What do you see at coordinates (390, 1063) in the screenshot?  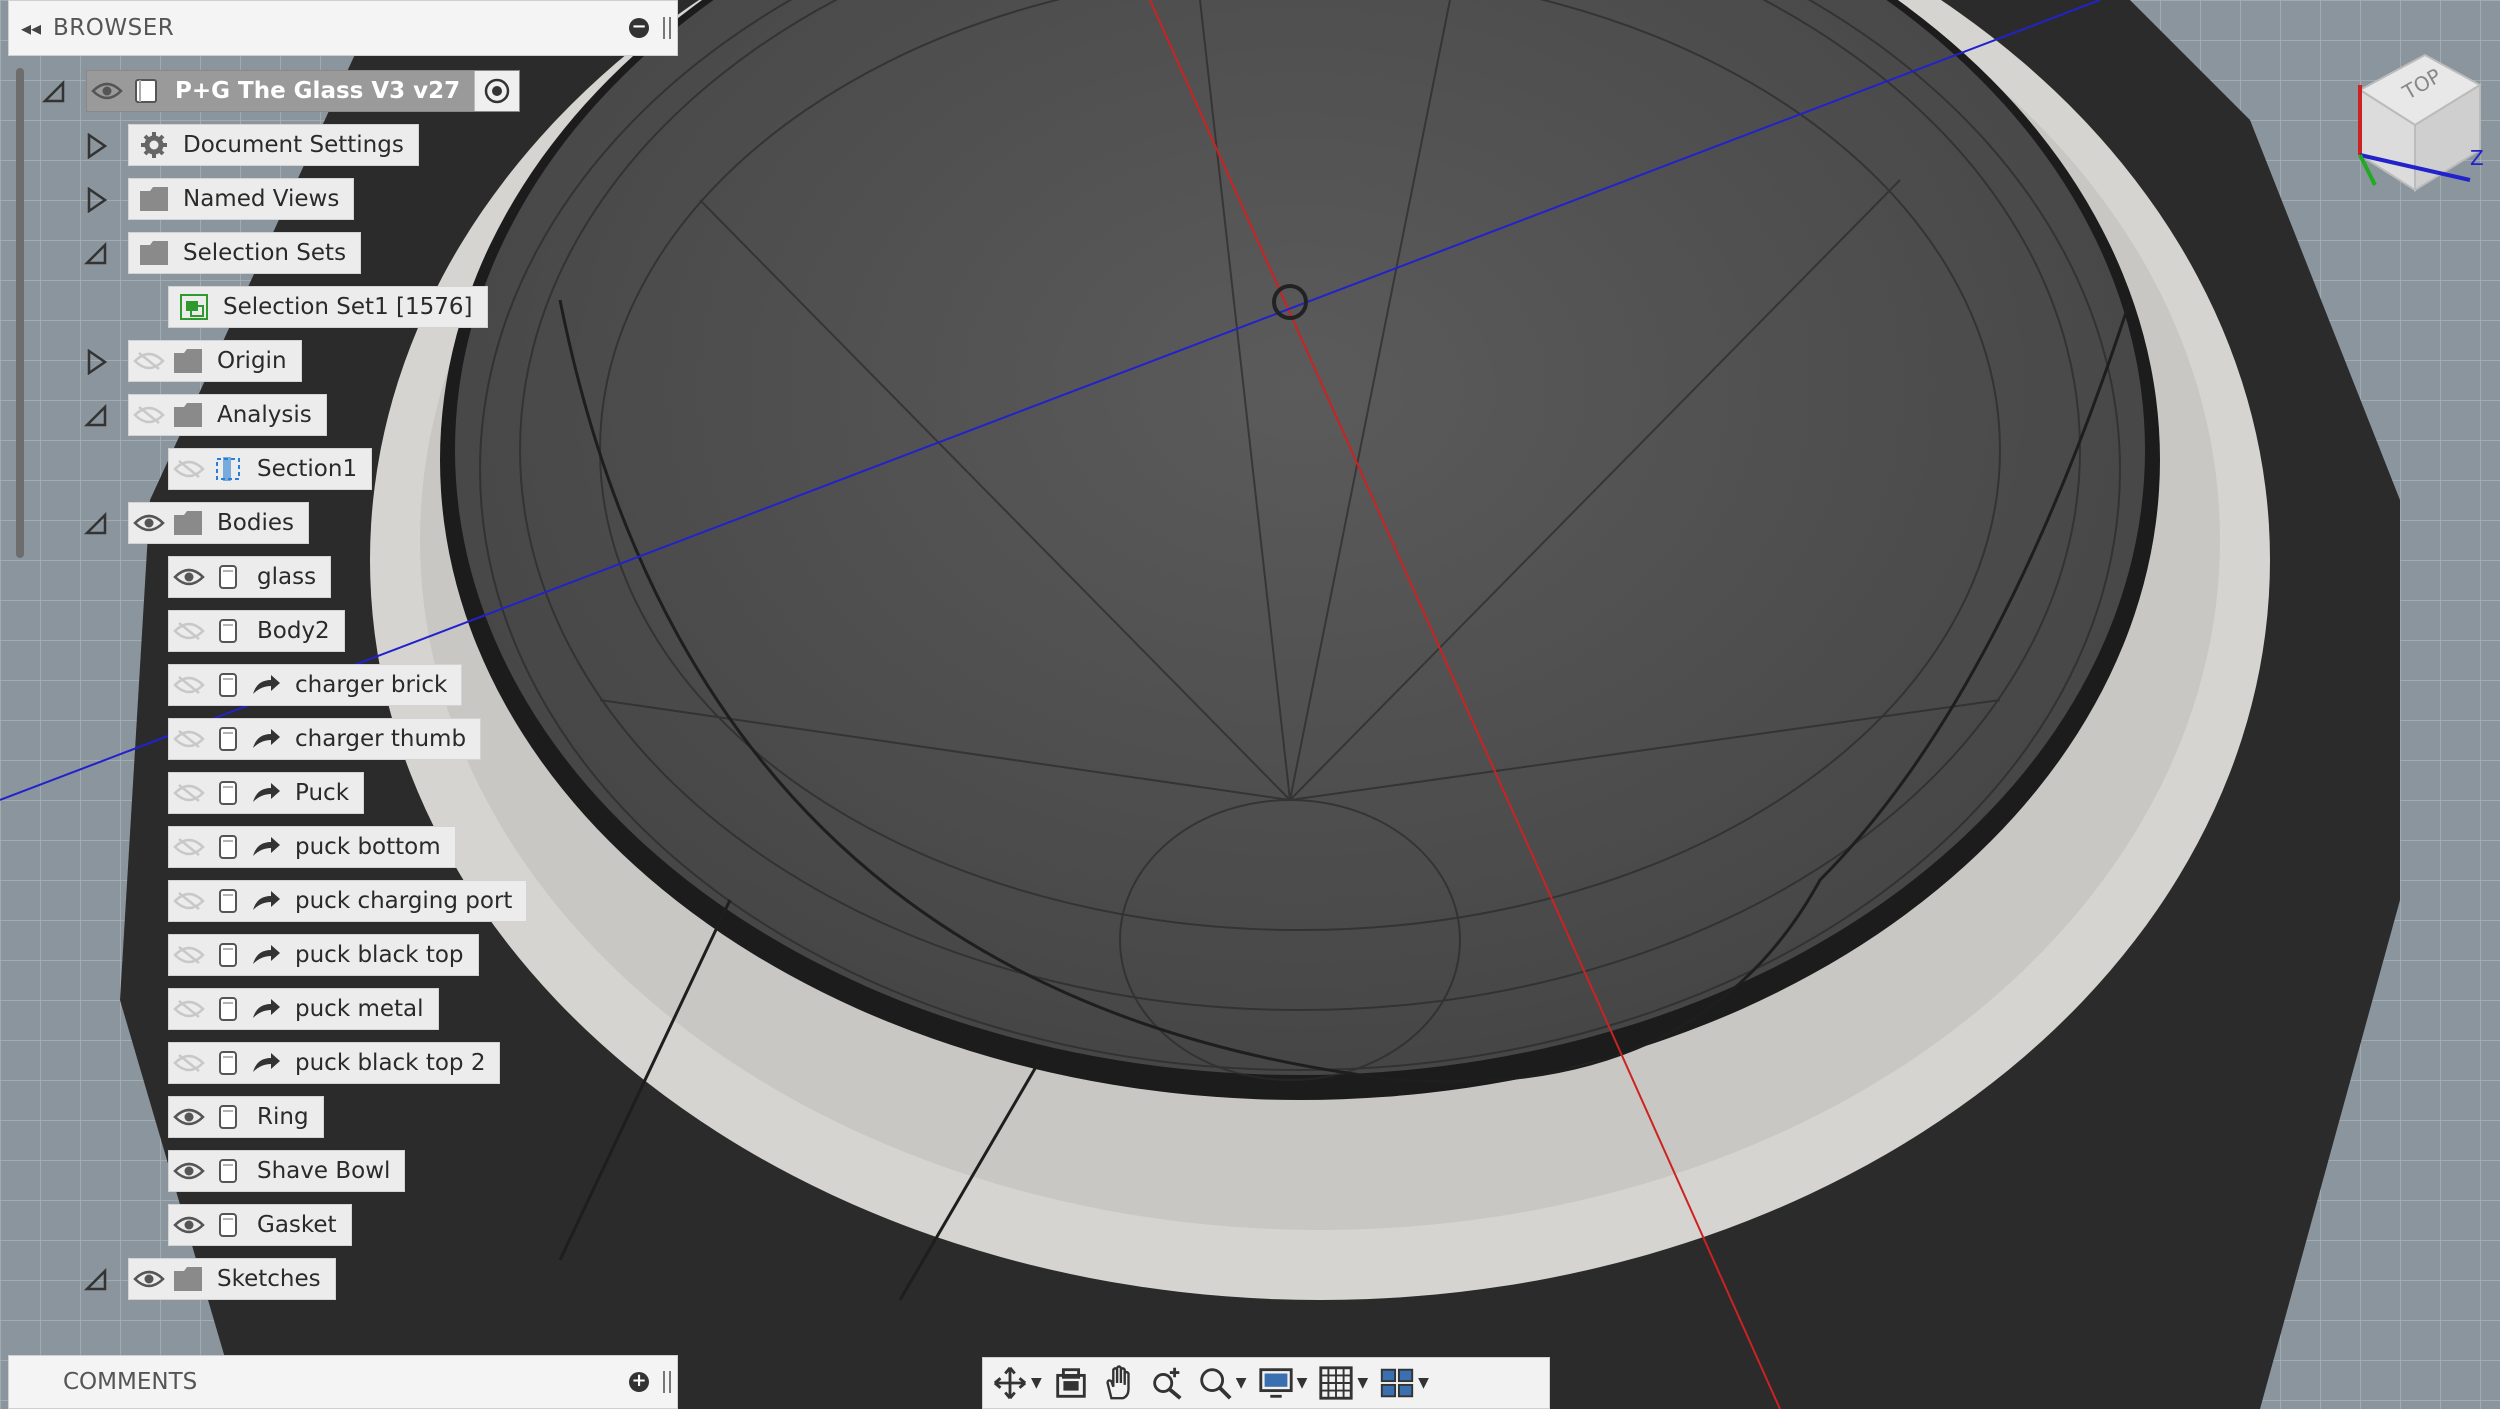 I see `tree-item-label: puck black top 2` at bounding box center [390, 1063].